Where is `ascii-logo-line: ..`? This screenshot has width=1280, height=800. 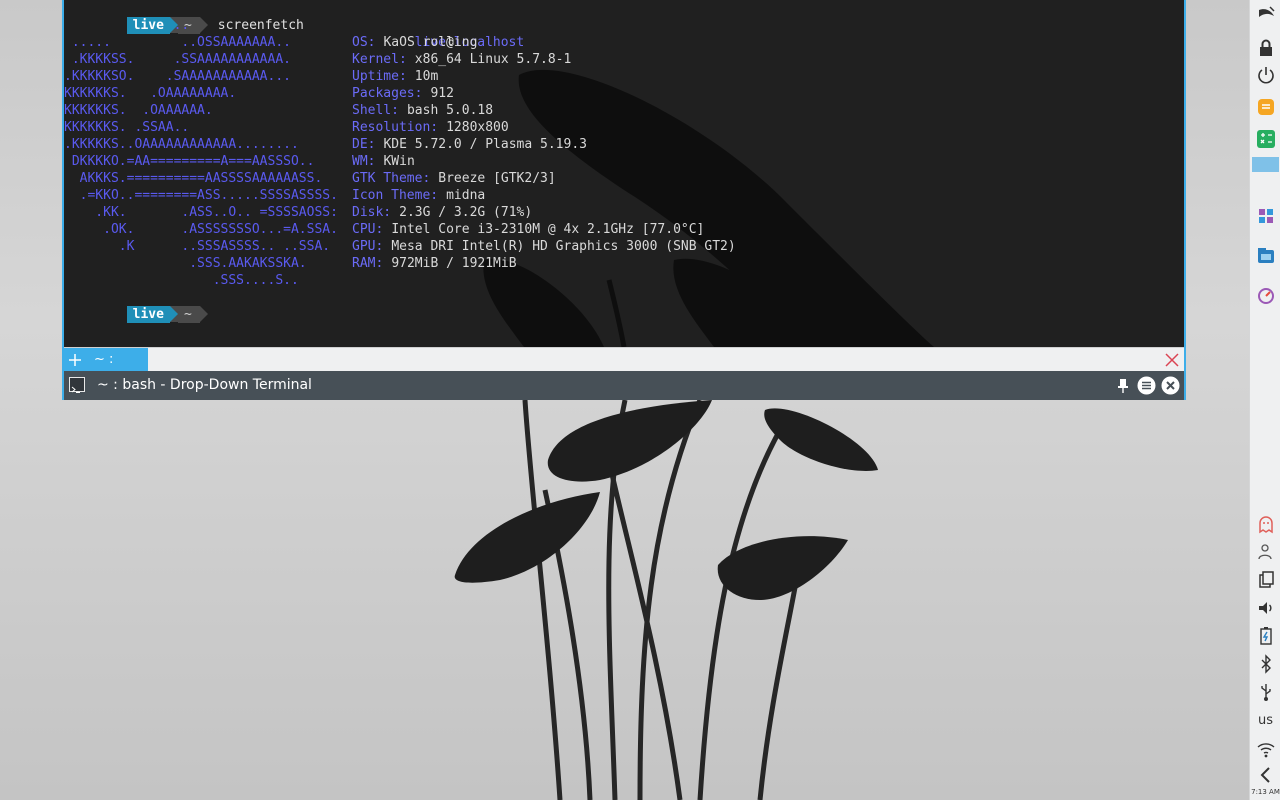
ascii-logo-line: .. is located at coordinates (127, 25).